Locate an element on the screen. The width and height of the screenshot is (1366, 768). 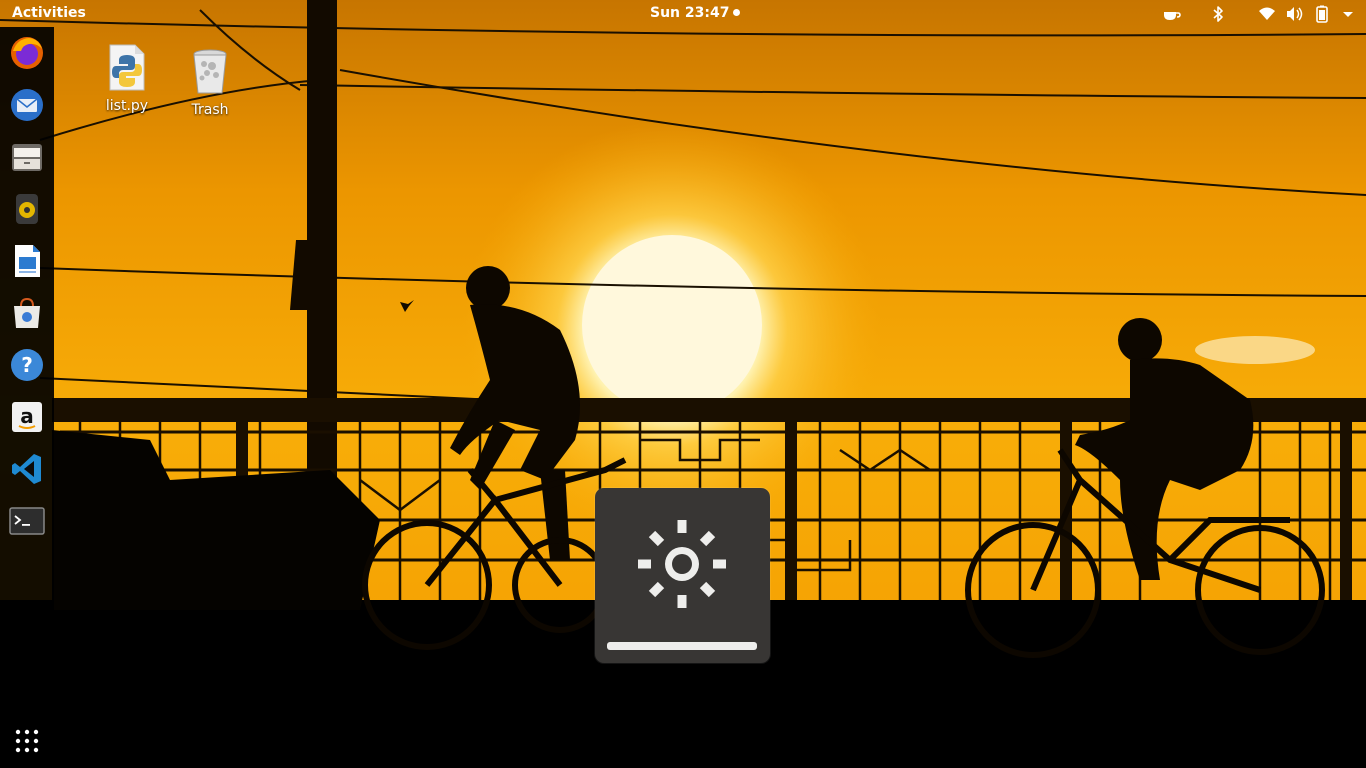
terminal-icon is located at coordinates (27, 521).